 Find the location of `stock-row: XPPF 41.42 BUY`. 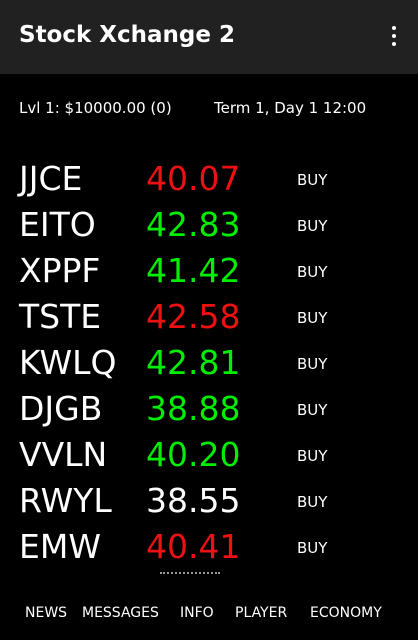

stock-row: XPPF 41.42 BUY is located at coordinates (209, 273).